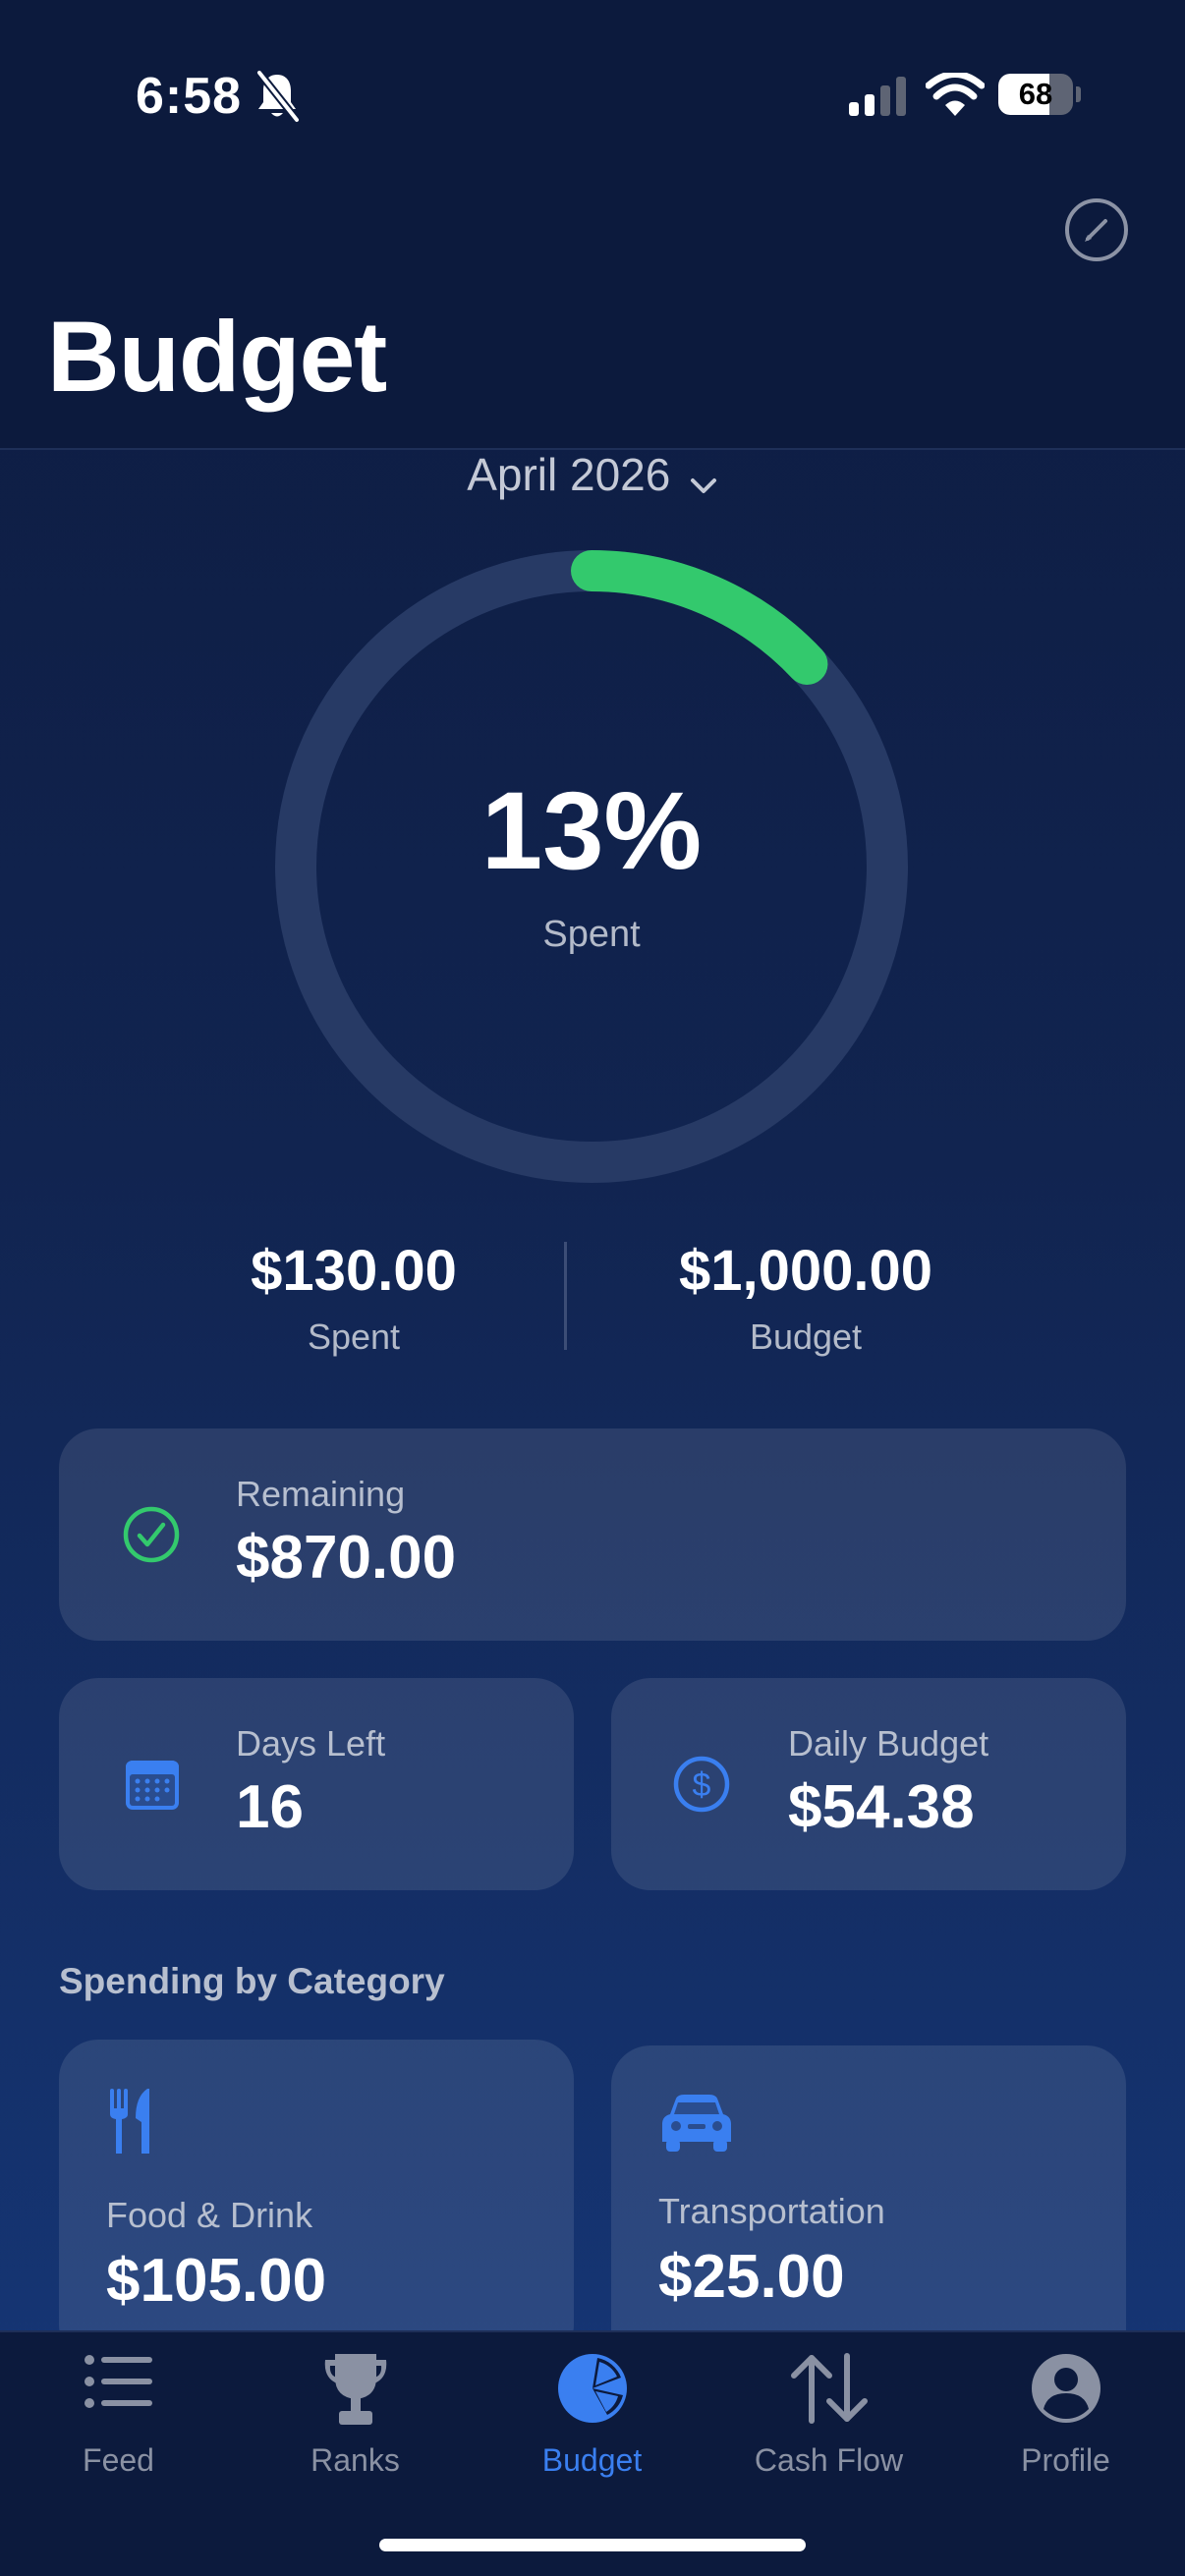  I want to click on edit-button, so click(1096, 229).